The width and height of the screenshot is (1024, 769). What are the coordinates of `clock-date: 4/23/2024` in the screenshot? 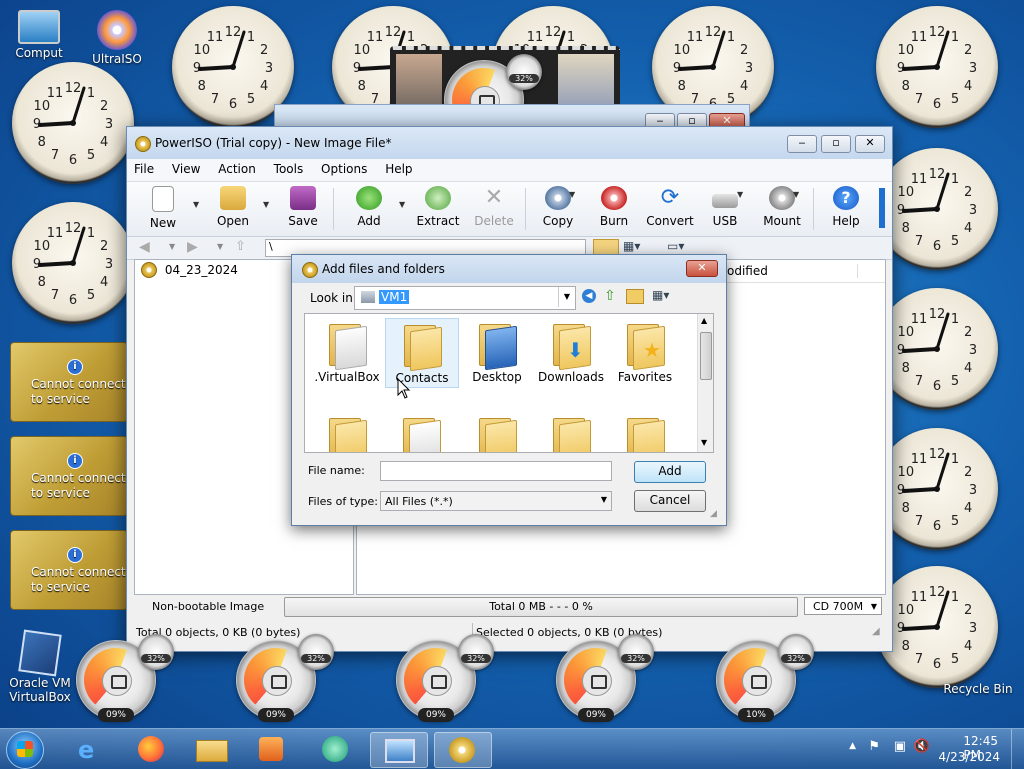 It's located at (969, 757).